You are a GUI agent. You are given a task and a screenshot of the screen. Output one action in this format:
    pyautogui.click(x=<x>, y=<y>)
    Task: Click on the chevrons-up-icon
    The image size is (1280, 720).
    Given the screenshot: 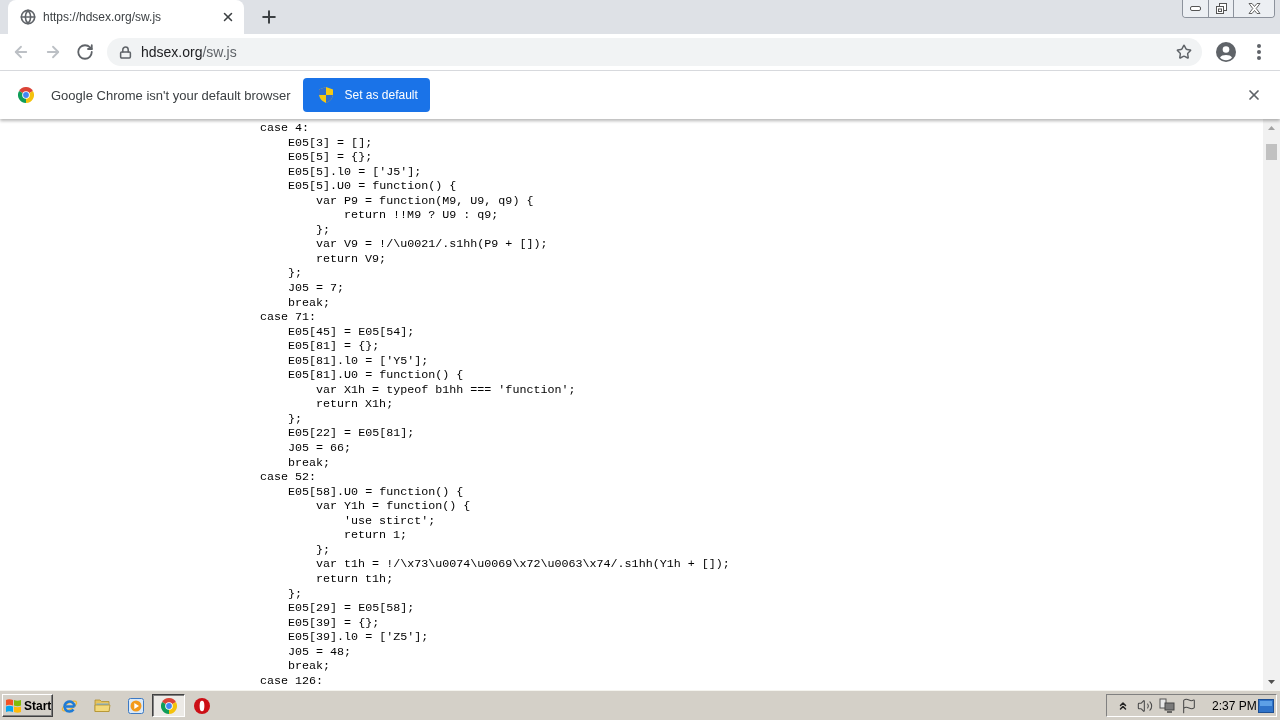 What is the action you would take?
    pyautogui.click(x=1123, y=705)
    